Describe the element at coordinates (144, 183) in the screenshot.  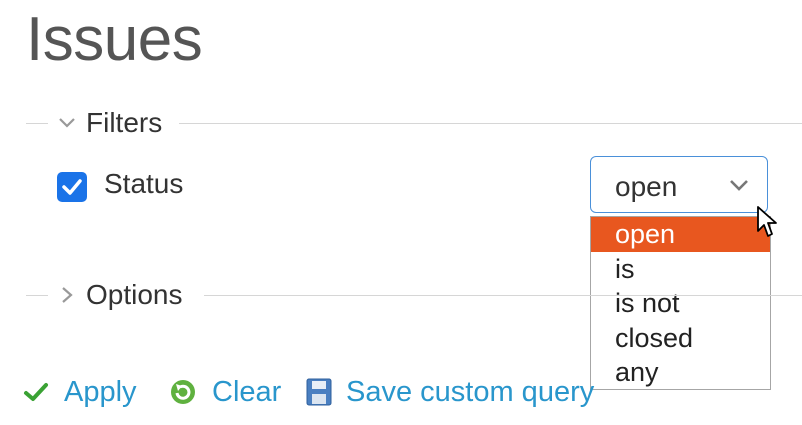
I see `status-filter-label: Status` at that location.